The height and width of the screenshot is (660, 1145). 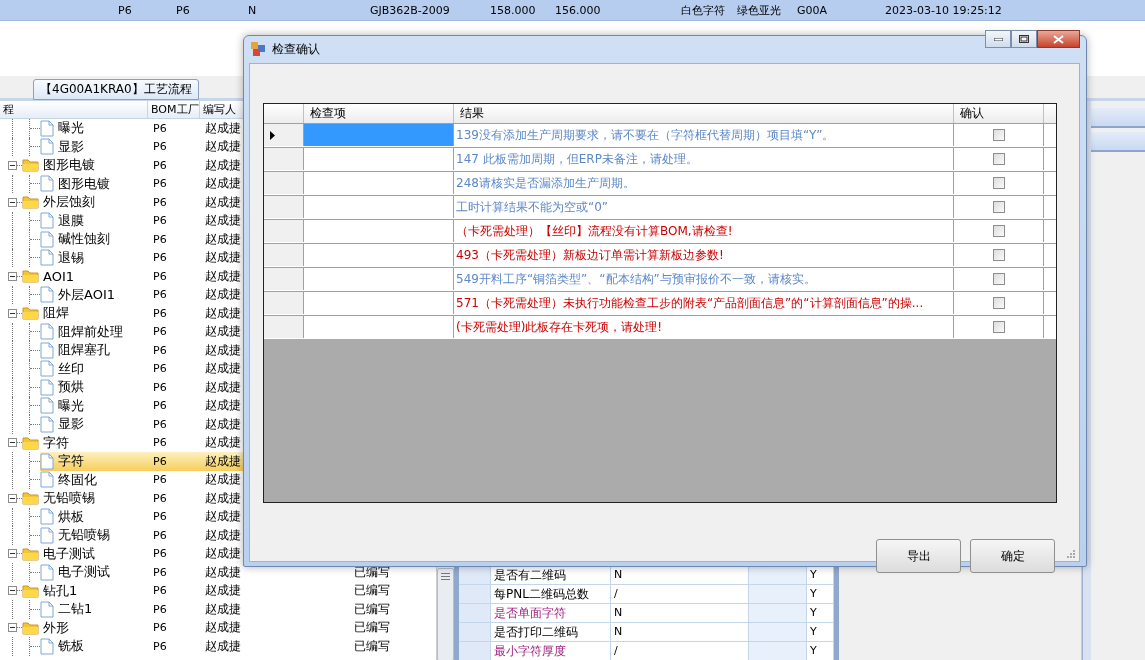 What do you see at coordinates (218, 646) in the screenshot?
I see `tree-row: 铣板 P6 赵成捷 已编写` at bounding box center [218, 646].